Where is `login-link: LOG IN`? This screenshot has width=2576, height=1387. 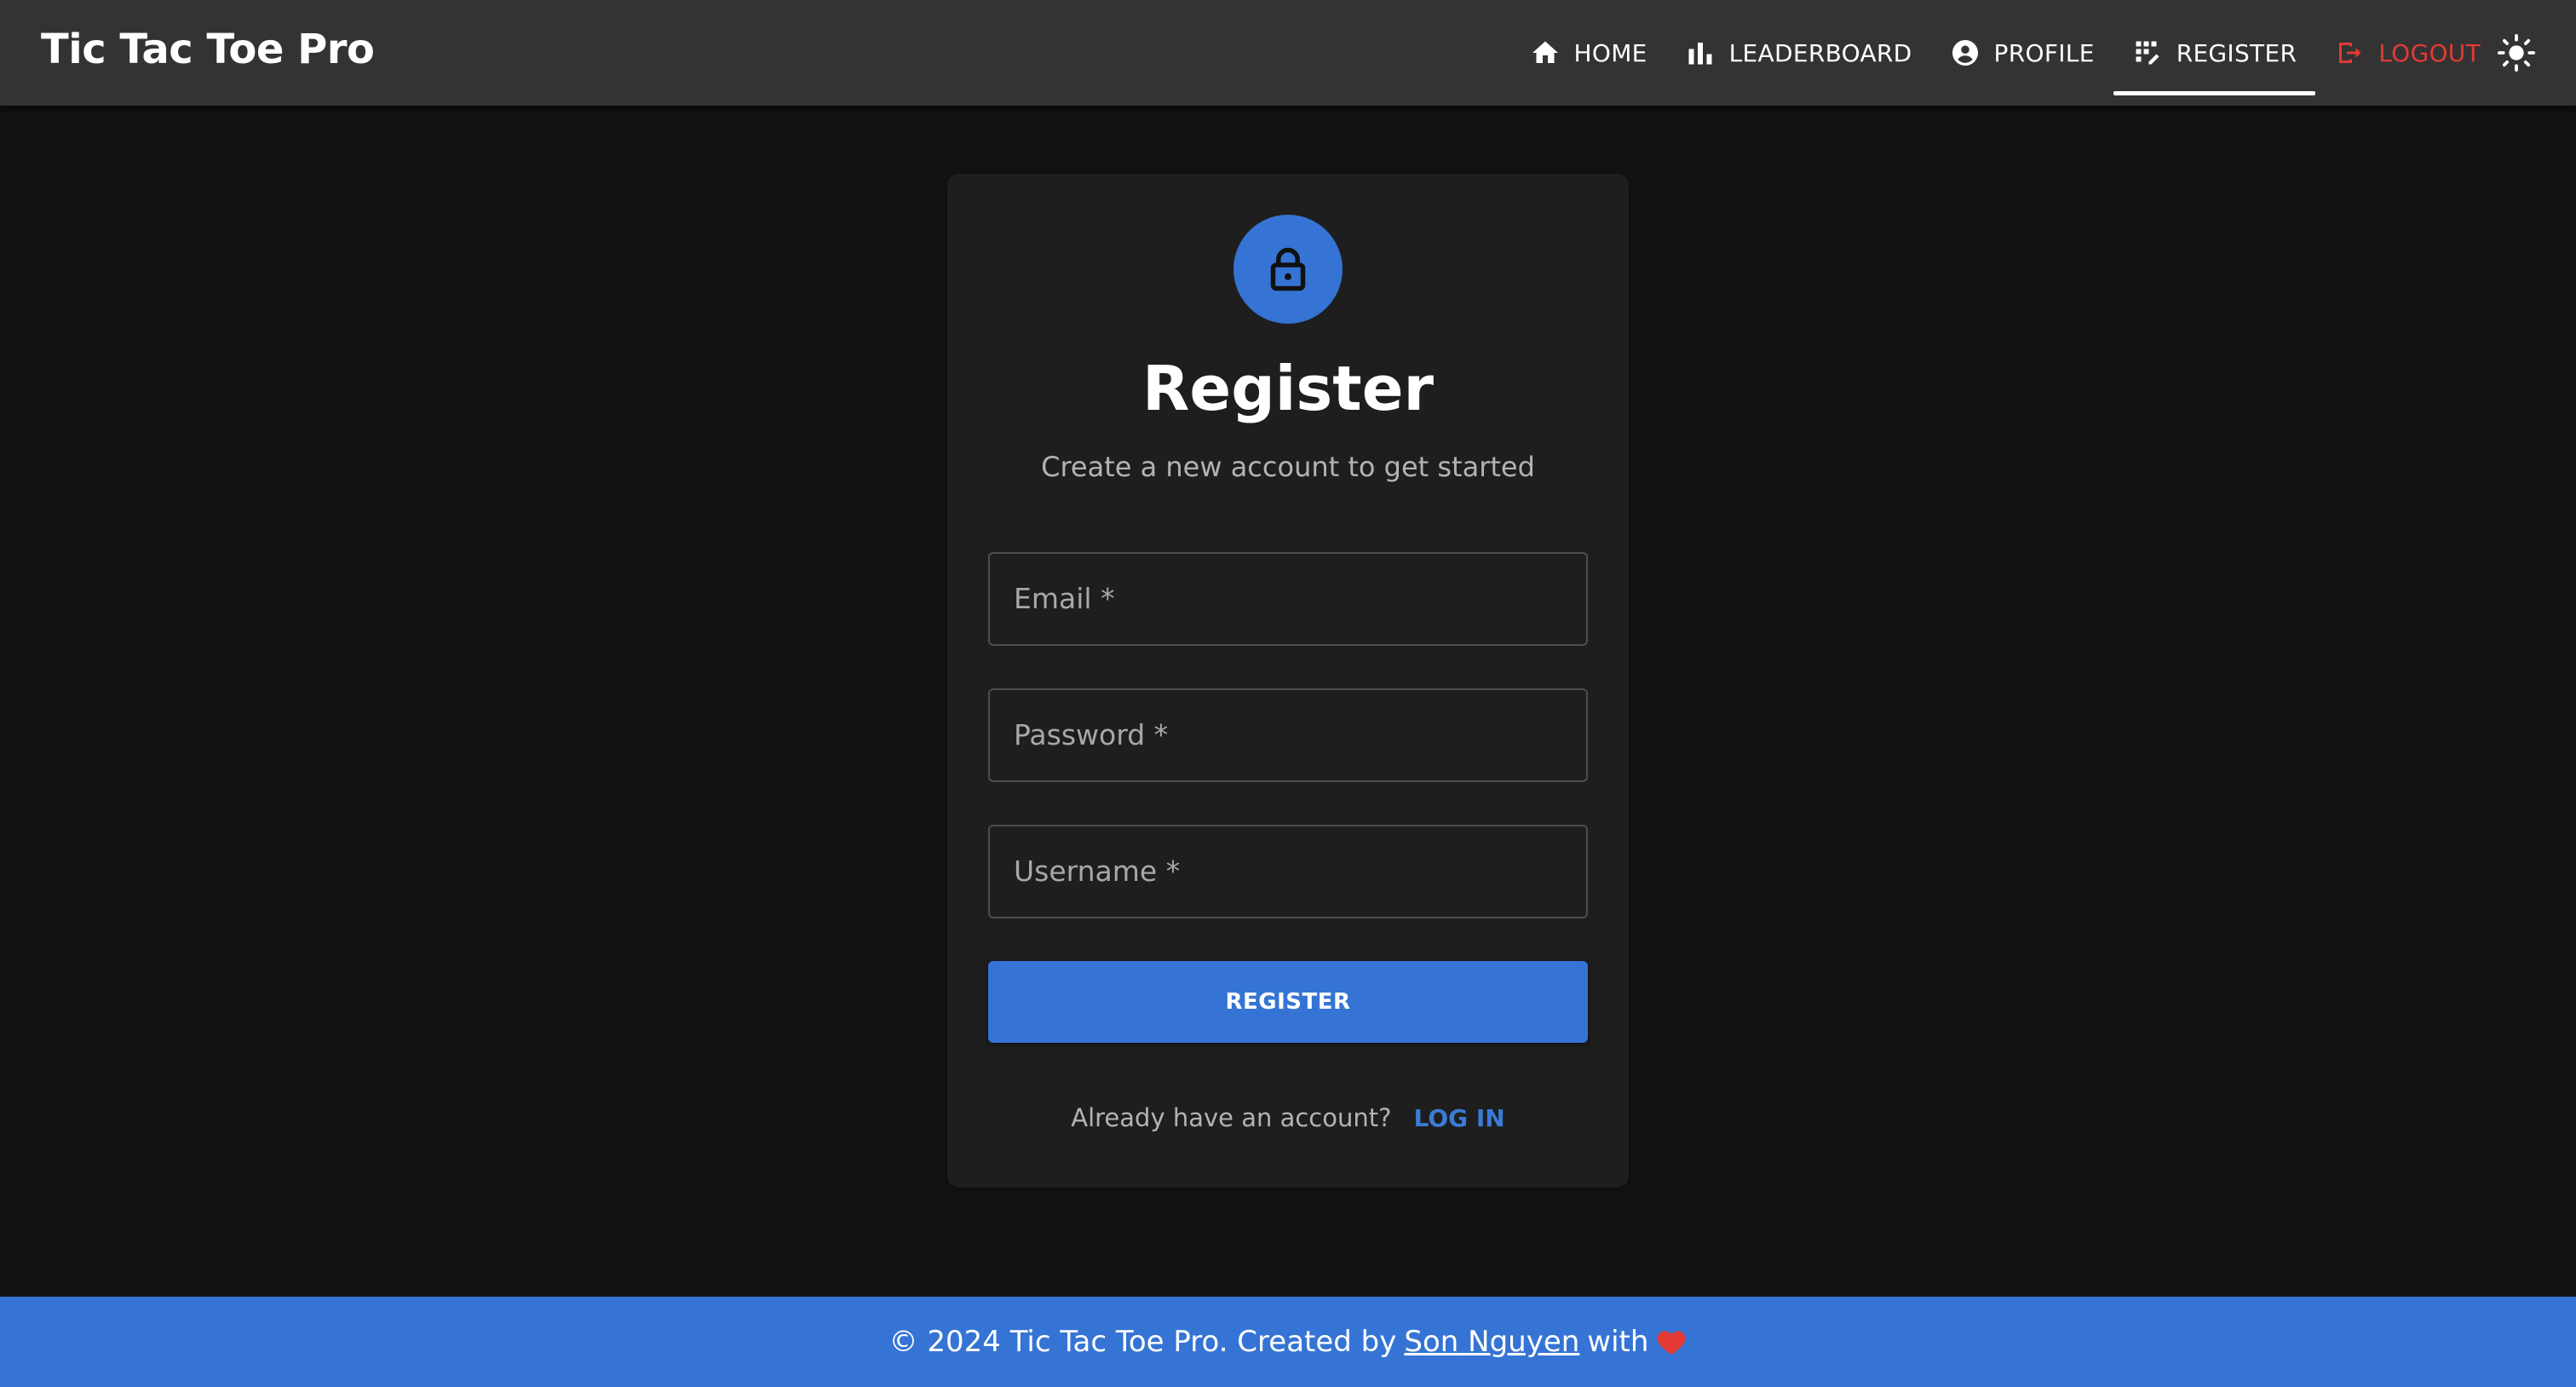
login-link: LOG IN is located at coordinates (1460, 1118).